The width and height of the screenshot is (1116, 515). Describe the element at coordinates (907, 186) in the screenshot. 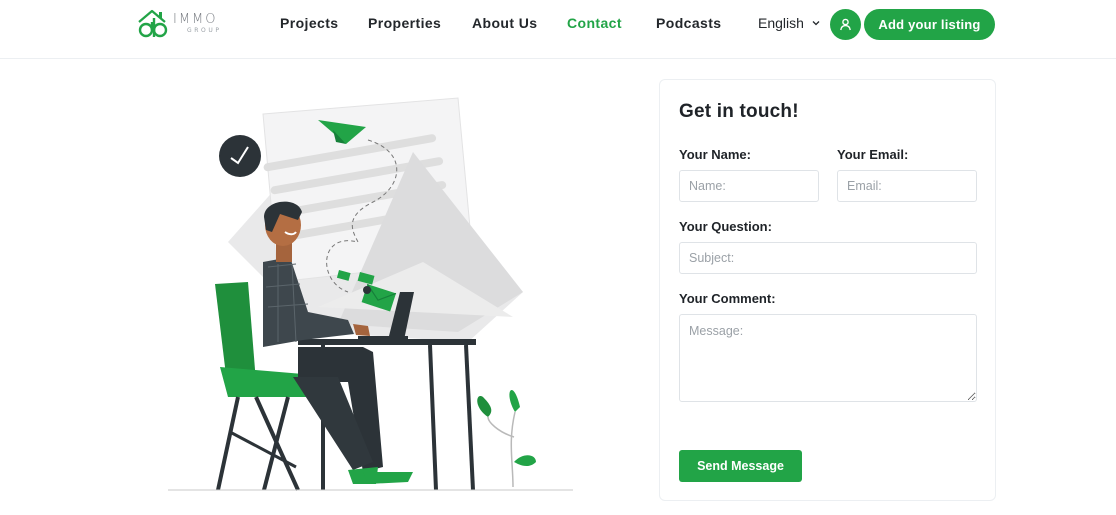

I see `email-input` at that location.